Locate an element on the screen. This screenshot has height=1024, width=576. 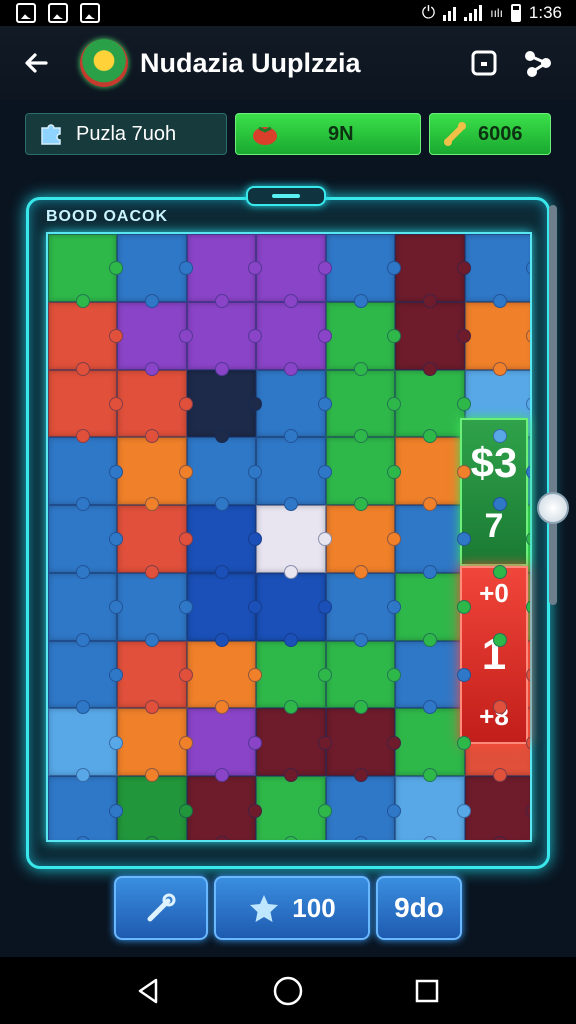
save-icon is located at coordinates (484, 63).